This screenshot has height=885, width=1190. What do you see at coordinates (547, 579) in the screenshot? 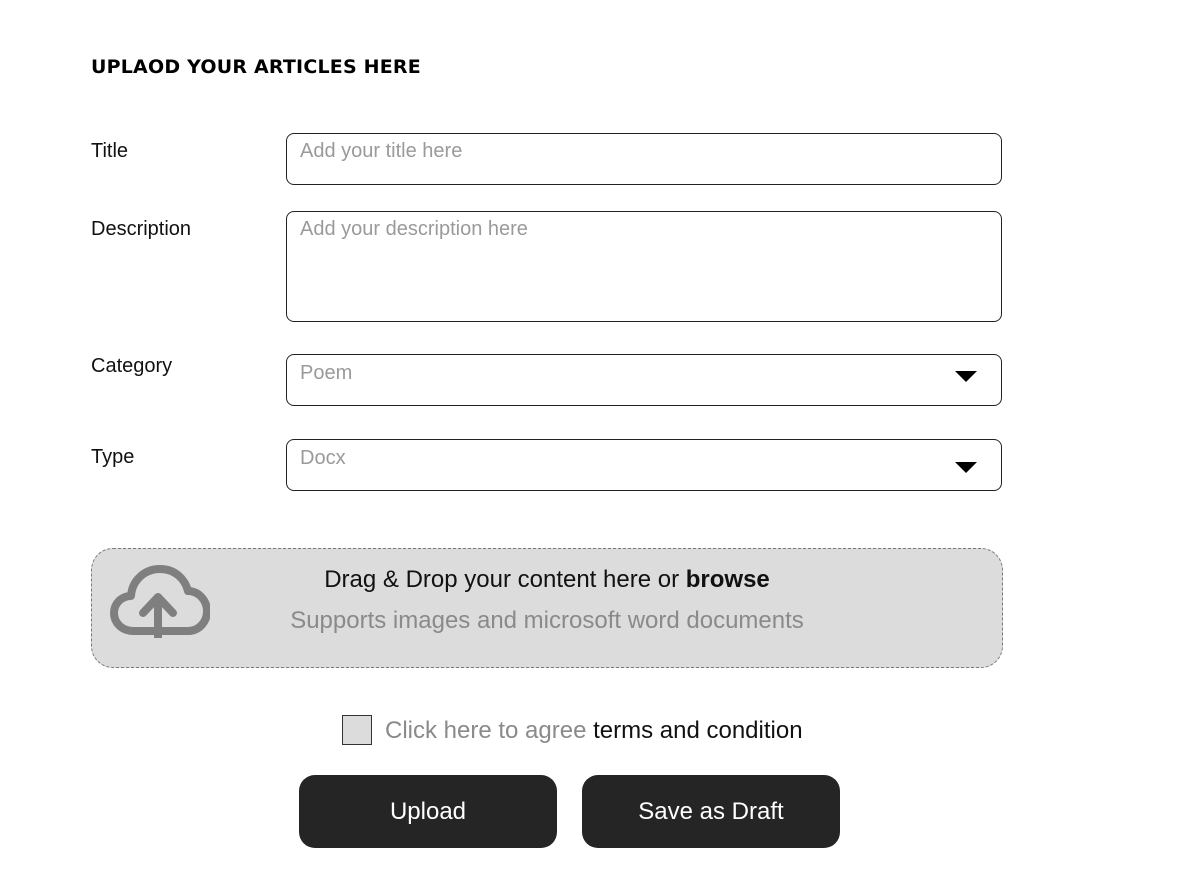
I see `dropzone-instruction: Drag & Drop your content here or browse` at bounding box center [547, 579].